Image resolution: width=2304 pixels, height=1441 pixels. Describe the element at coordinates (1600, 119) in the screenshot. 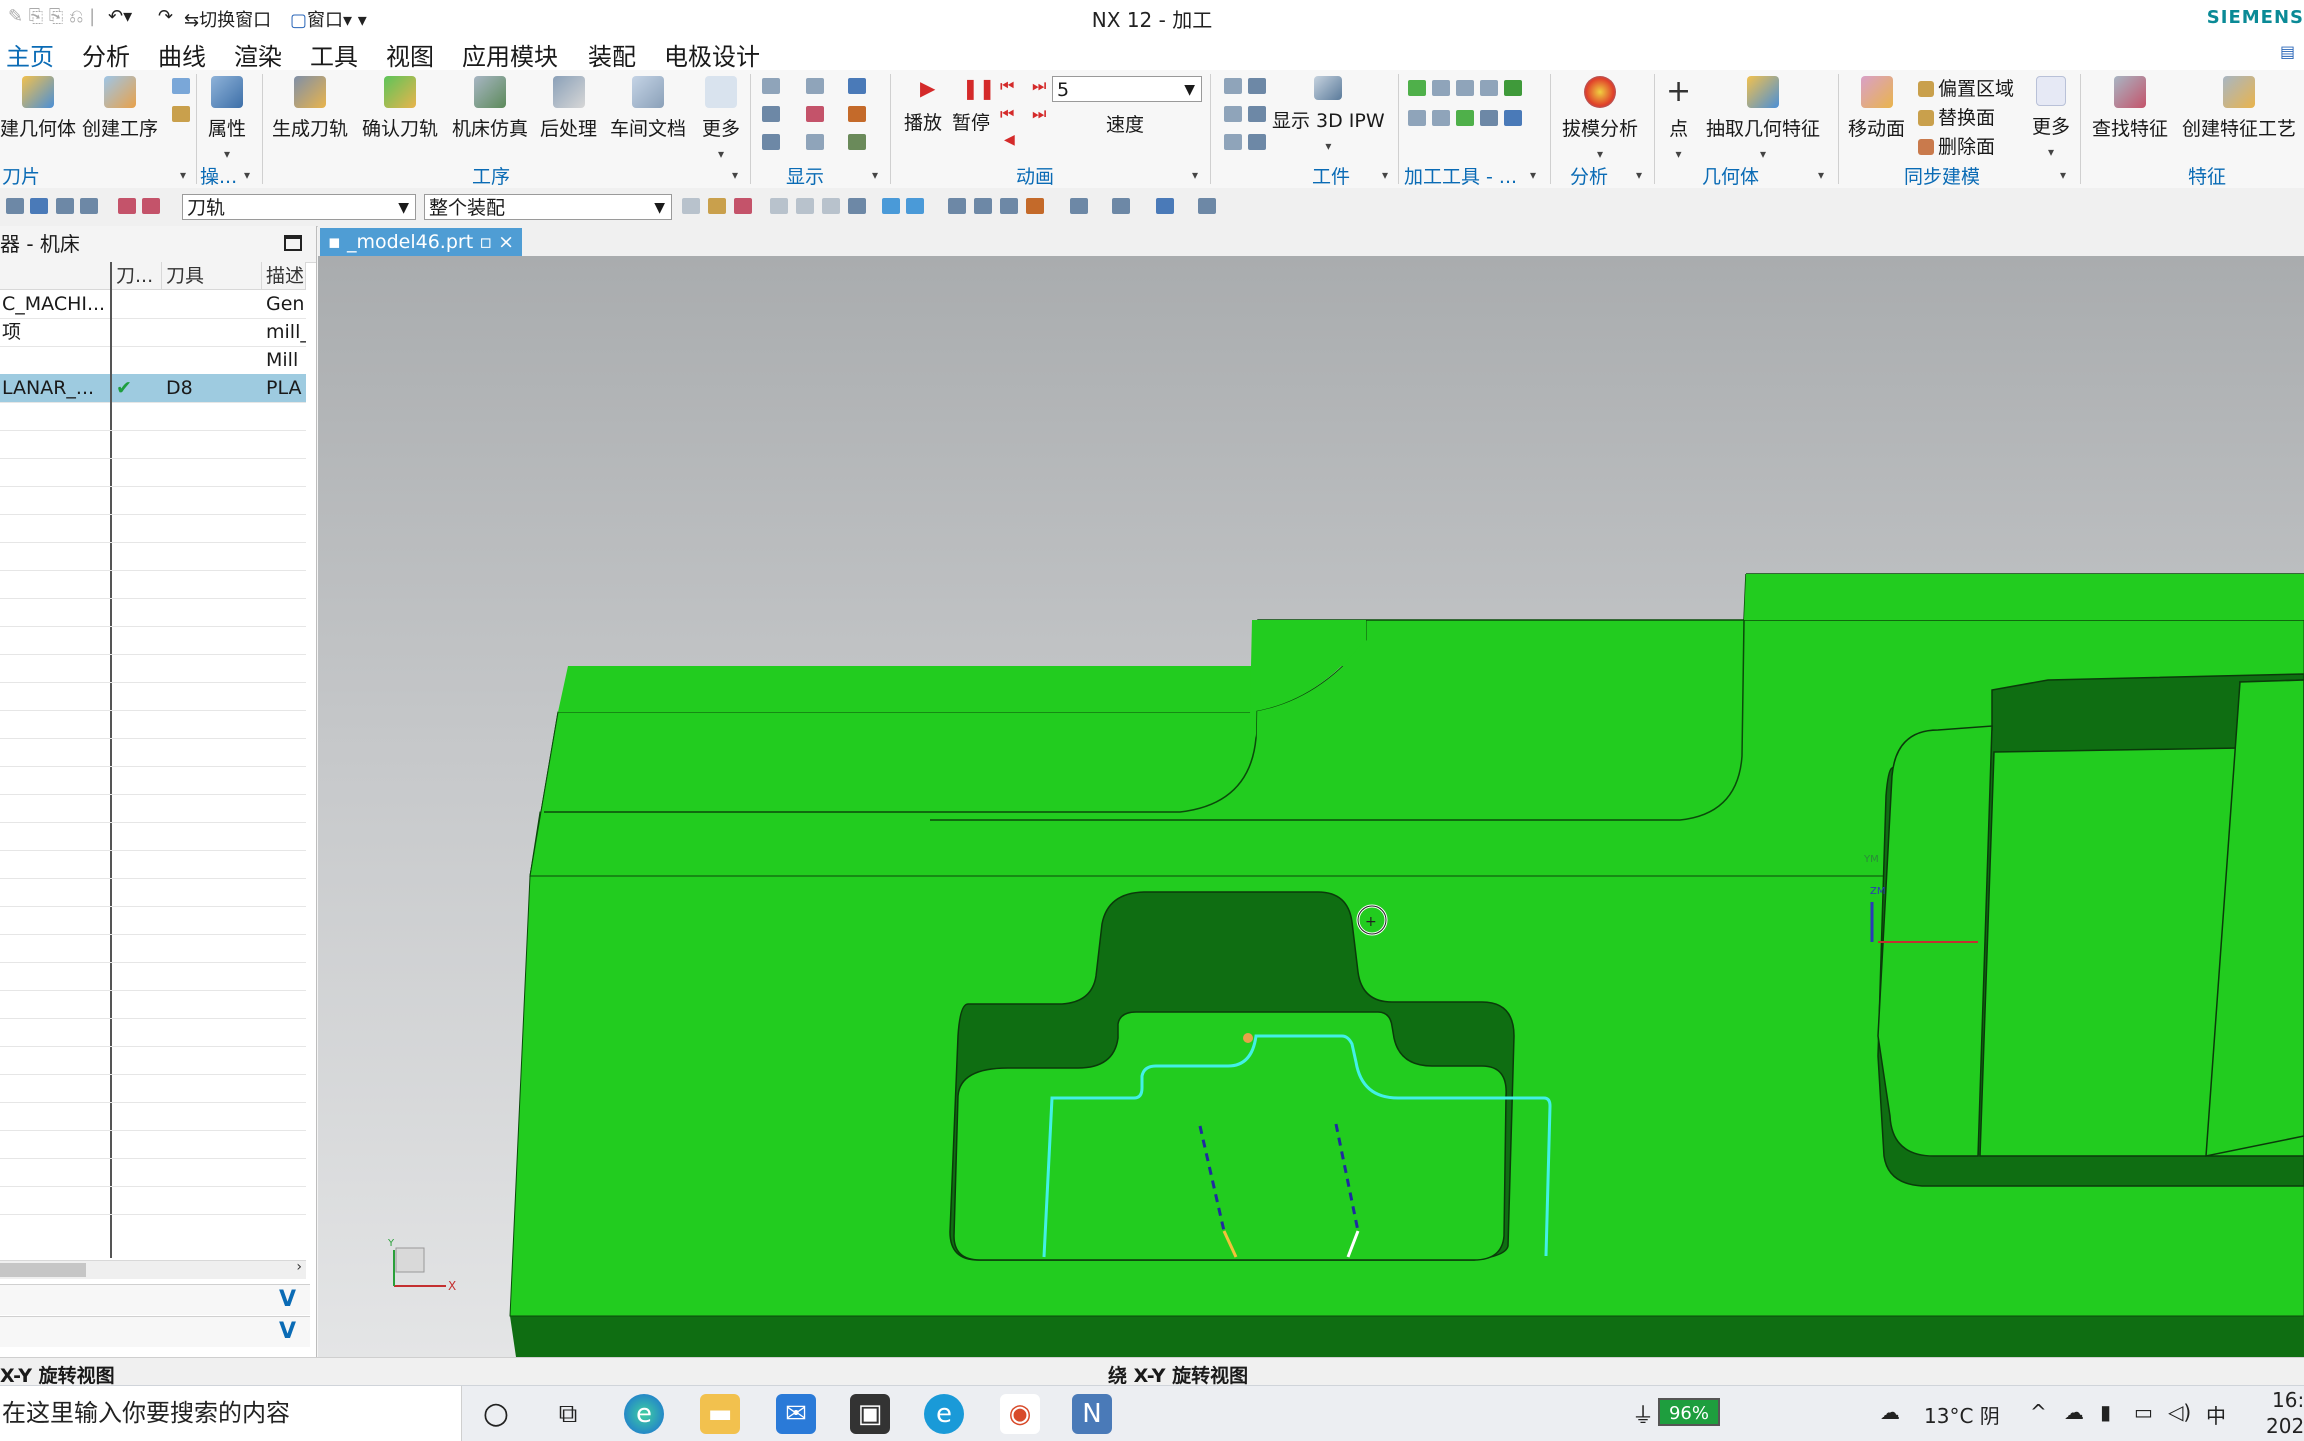

I see `draft-analysis-button: 拔模分析 ▾` at that location.